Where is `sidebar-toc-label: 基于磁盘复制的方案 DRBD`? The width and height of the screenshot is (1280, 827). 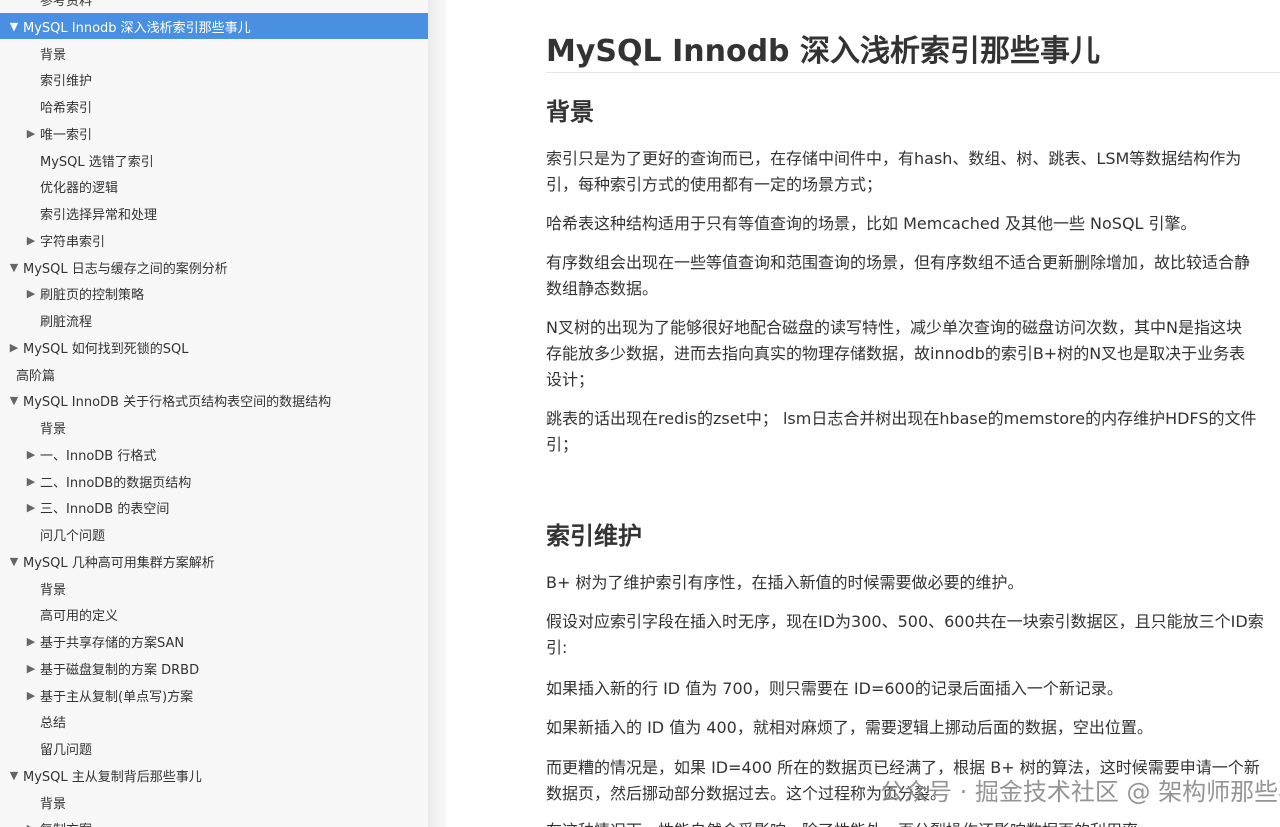 sidebar-toc-label: 基于磁盘复制的方案 DRBD is located at coordinates (120, 670).